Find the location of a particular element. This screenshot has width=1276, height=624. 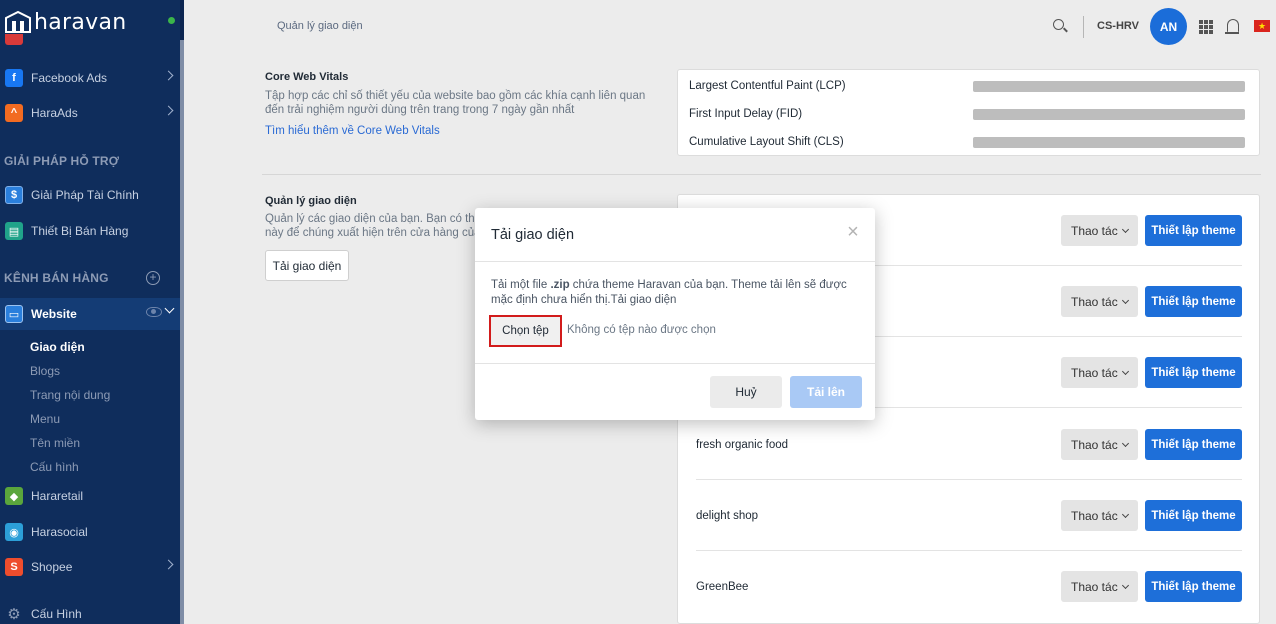

sidebar-item-label: Giải Pháp Tài Chính is located at coordinates (85, 195).